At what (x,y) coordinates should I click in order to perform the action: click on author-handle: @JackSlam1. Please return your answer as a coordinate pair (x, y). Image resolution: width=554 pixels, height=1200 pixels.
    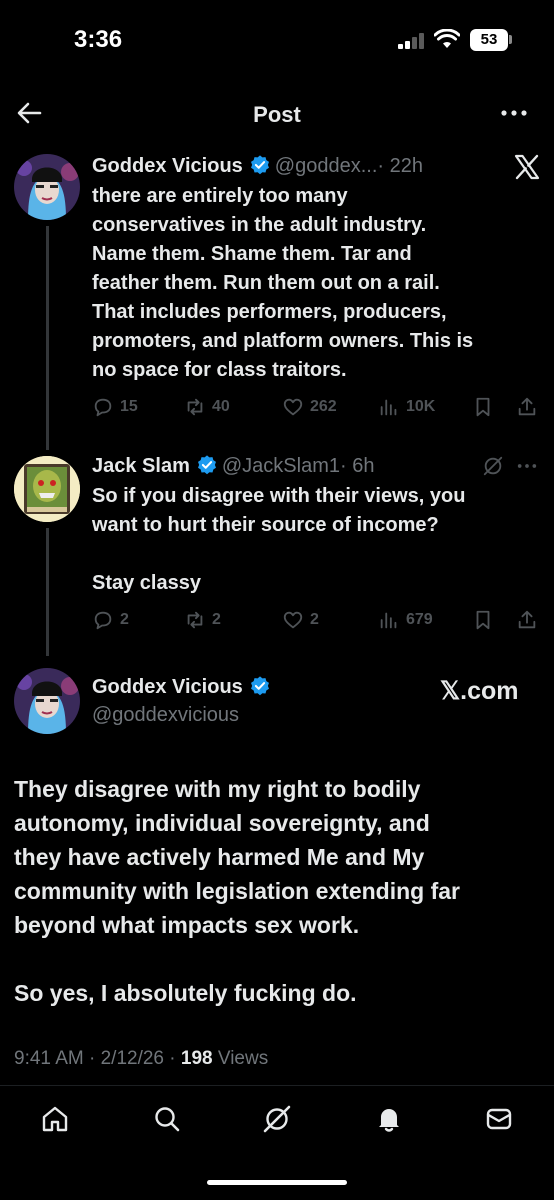
    Looking at the image, I should click on (281, 466).